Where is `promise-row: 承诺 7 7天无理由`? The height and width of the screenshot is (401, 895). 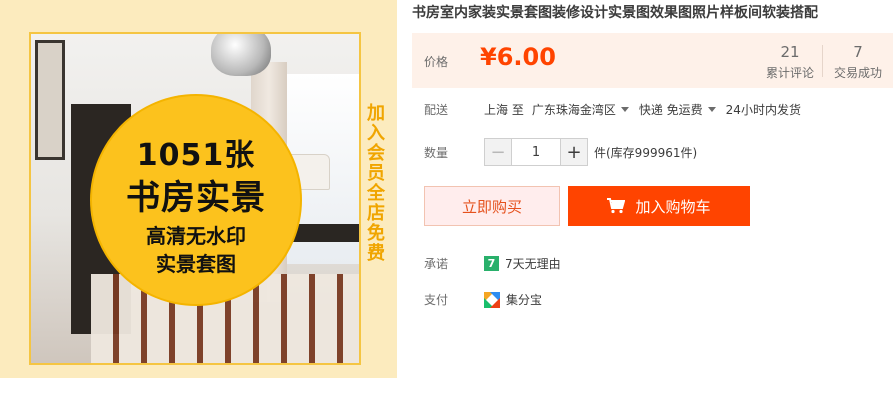 promise-row: 承诺 7 7天无理由 is located at coordinates (492, 263).